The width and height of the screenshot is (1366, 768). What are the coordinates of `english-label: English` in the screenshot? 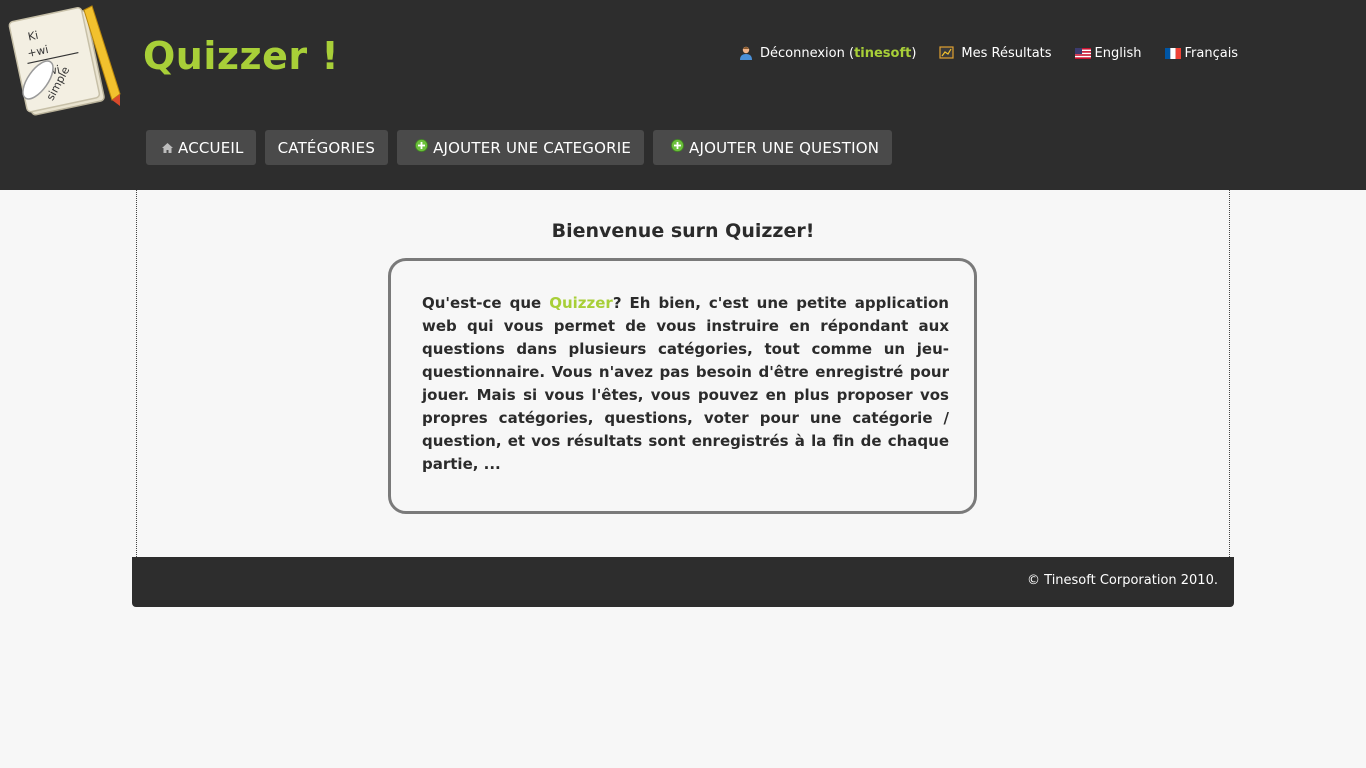 It's located at (1118, 53).